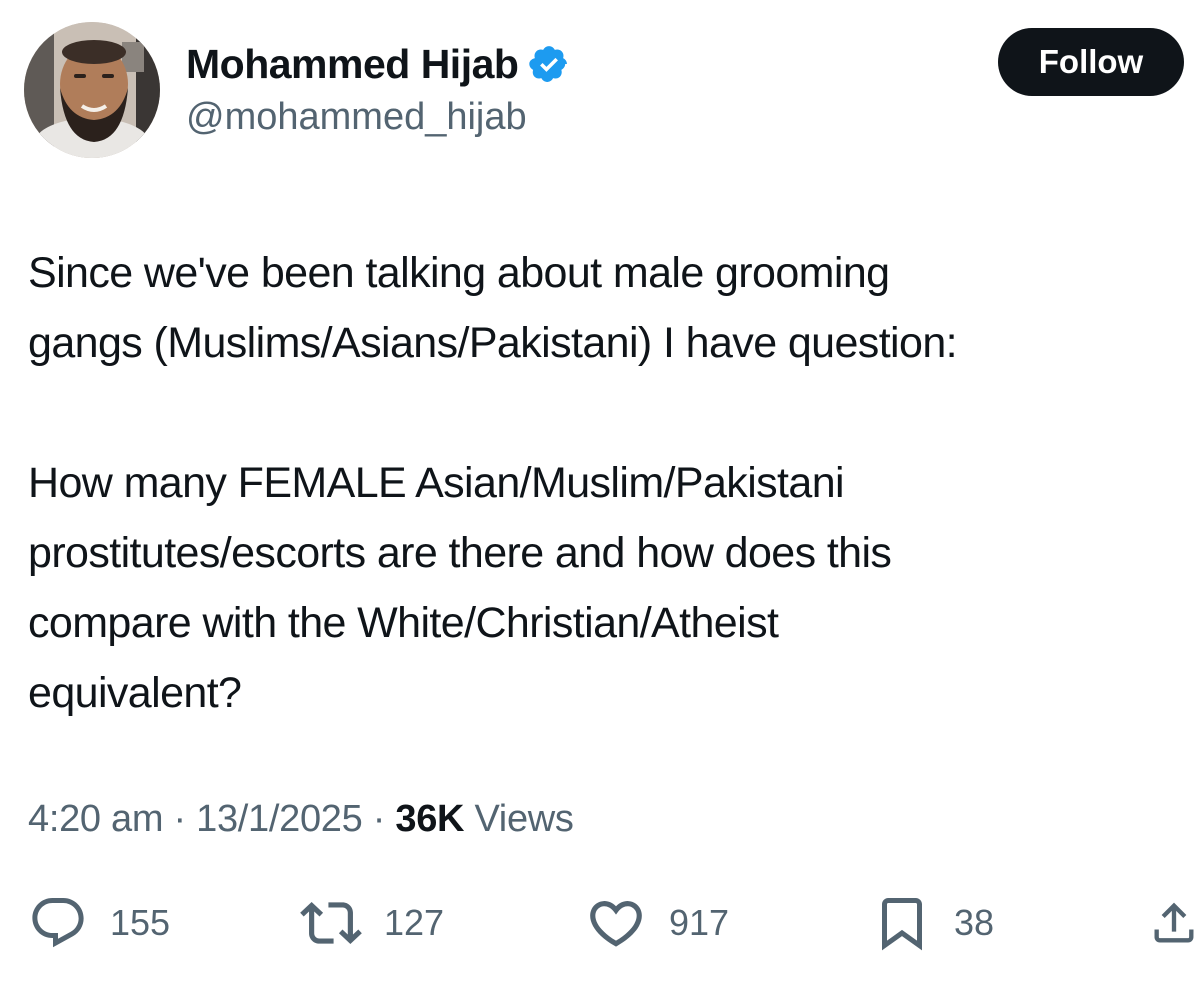 The image size is (1200, 983). Describe the element at coordinates (414, 922) in the screenshot. I see `retweet-count: 127` at that location.